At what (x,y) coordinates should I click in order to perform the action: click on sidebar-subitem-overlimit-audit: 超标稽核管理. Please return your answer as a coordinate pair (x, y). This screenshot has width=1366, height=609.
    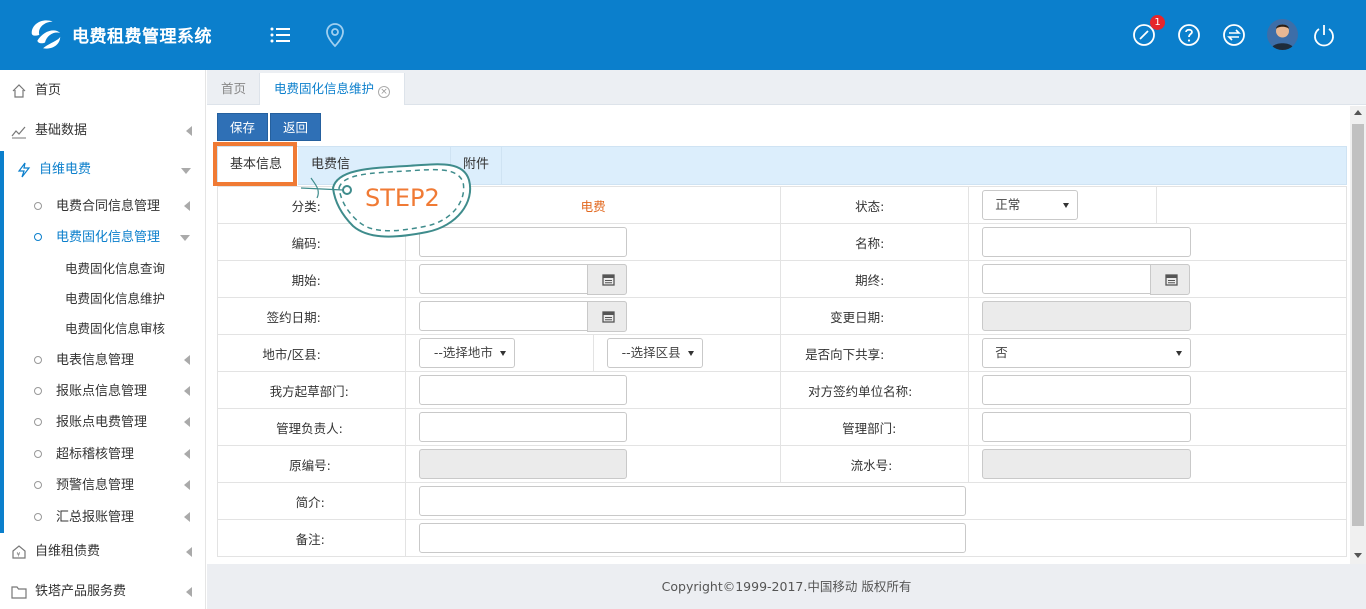
    Looking at the image, I should click on (103, 454).